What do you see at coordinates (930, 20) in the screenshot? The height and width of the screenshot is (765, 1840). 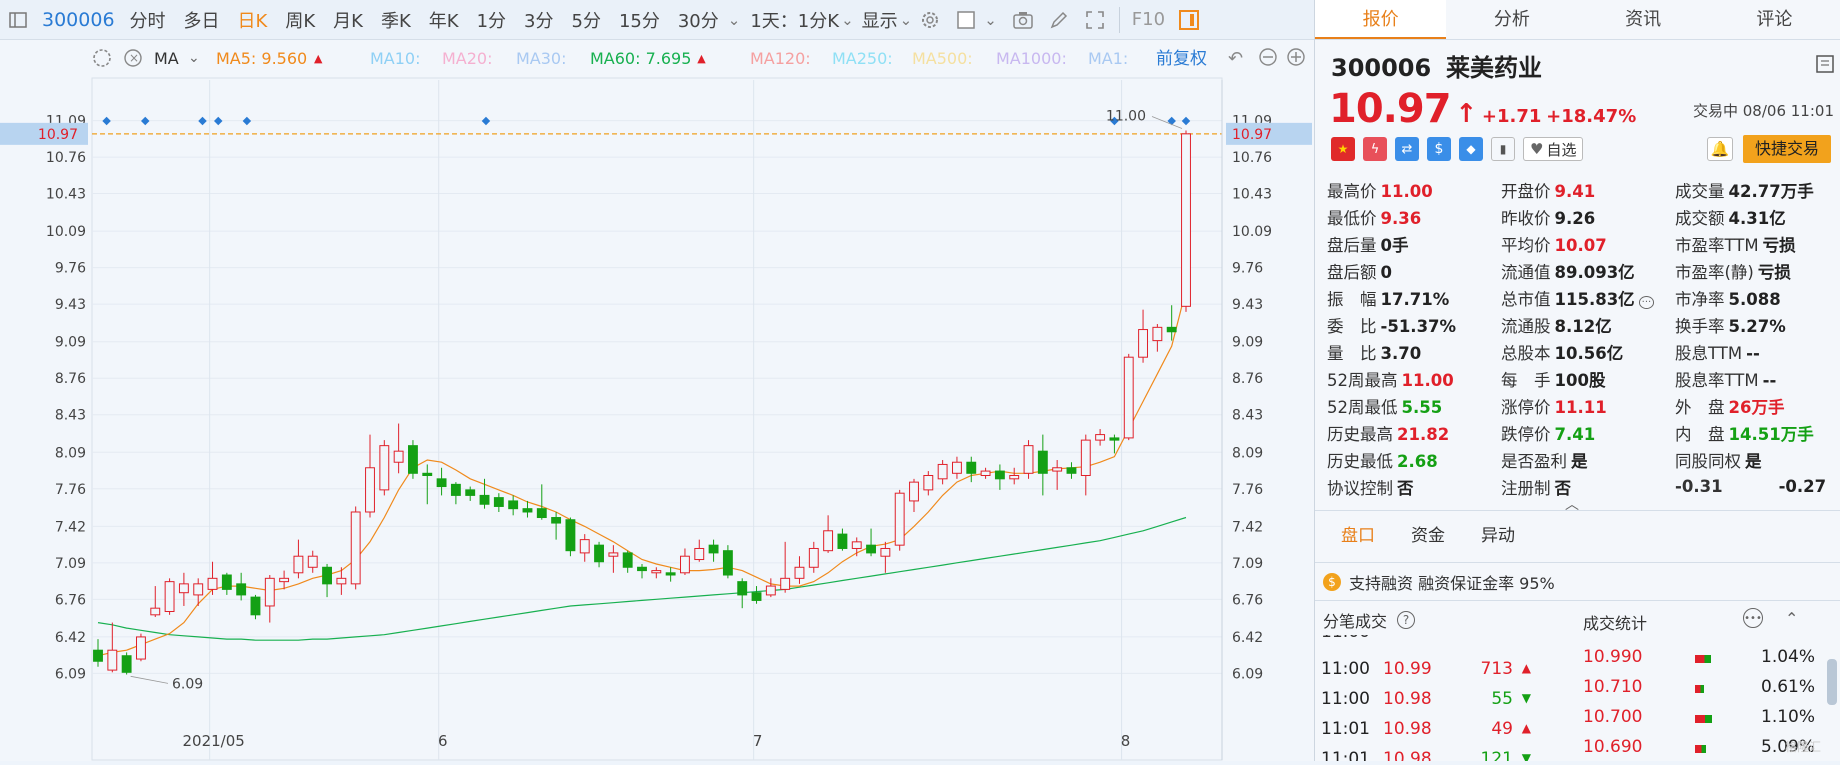 I see `settings-gear-icon` at bounding box center [930, 20].